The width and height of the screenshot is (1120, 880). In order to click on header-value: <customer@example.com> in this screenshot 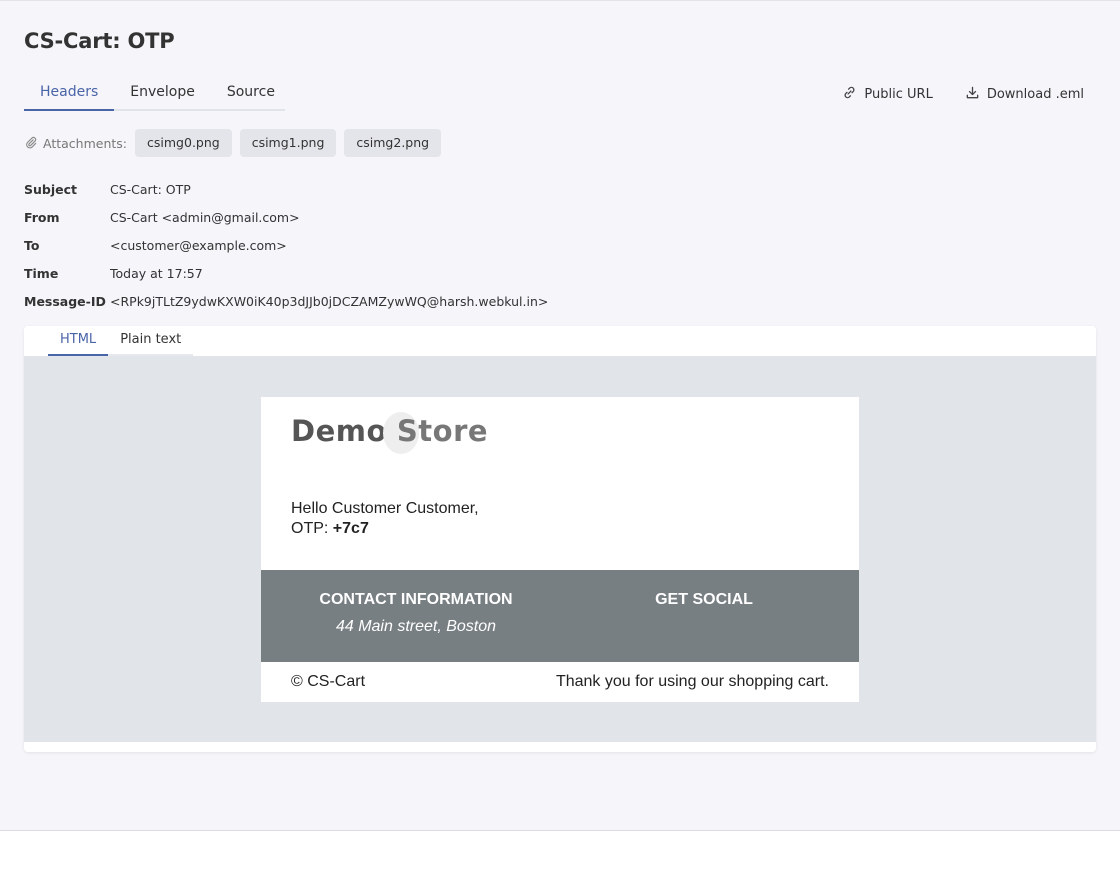, I will do `click(198, 245)`.